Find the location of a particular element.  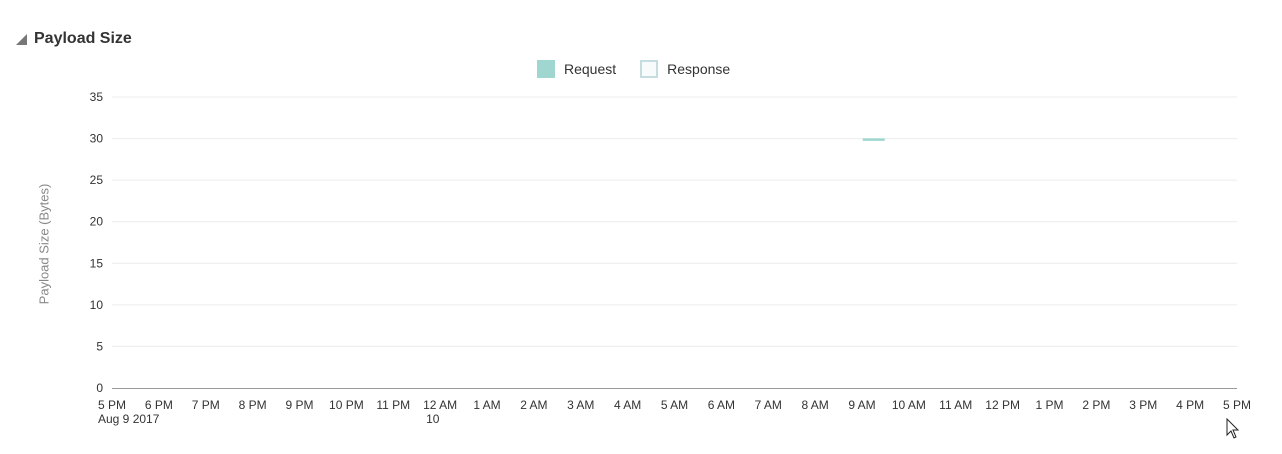

x-tick-label: 2 PM is located at coordinates (1096, 405).